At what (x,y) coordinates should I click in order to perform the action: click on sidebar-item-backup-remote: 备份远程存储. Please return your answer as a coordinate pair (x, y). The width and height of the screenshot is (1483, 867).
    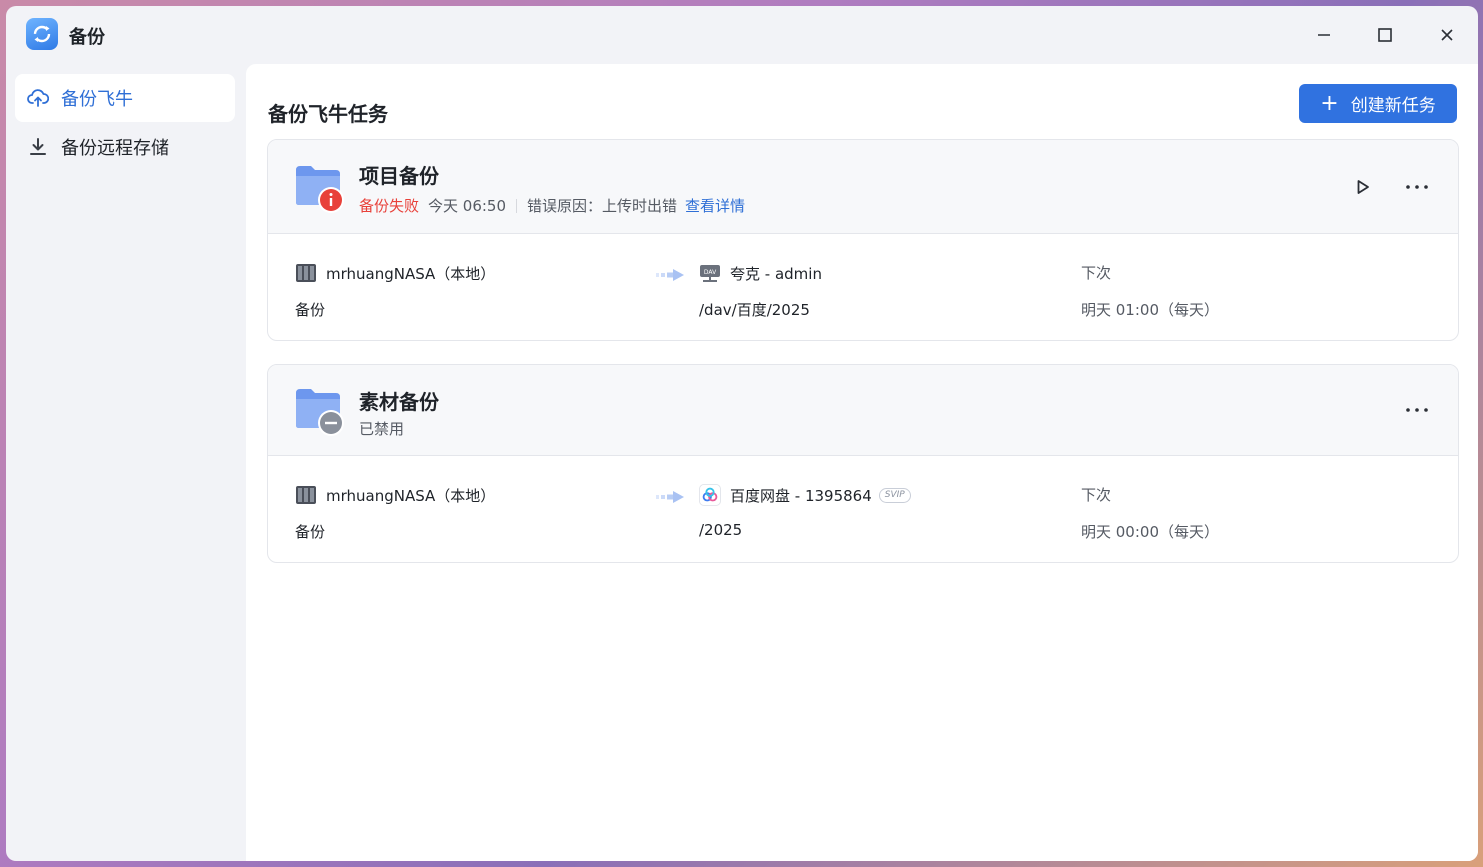
    Looking at the image, I should click on (125, 147).